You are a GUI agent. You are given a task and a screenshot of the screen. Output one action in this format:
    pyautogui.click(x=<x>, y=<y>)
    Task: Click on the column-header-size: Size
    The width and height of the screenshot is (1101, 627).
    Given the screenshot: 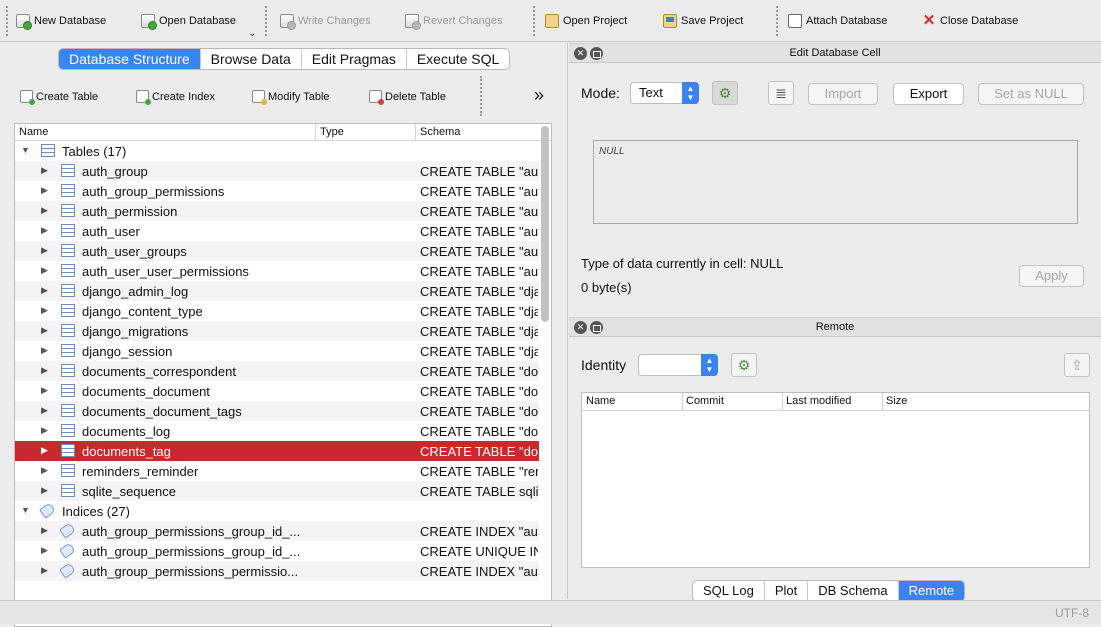 What is the action you would take?
    pyautogui.click(x=896, y=401)
    